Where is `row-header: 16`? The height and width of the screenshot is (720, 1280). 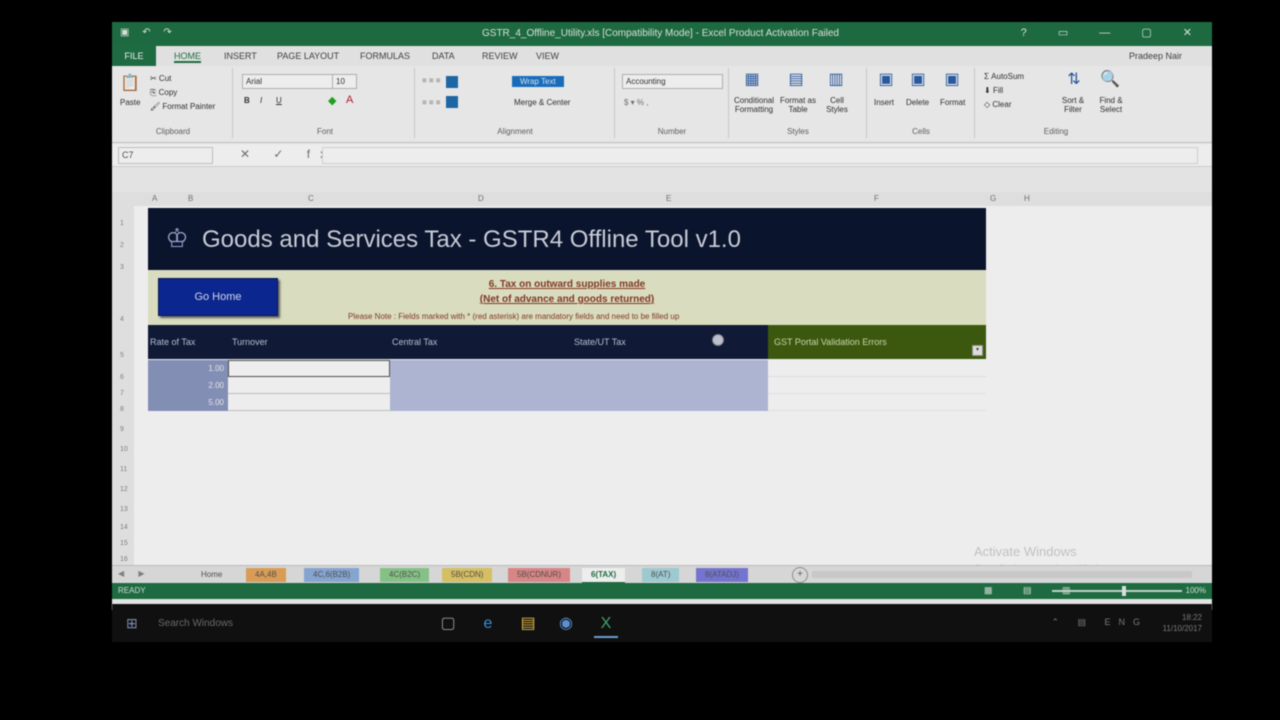 row-header: 16 is located at coordinates (124, 559).